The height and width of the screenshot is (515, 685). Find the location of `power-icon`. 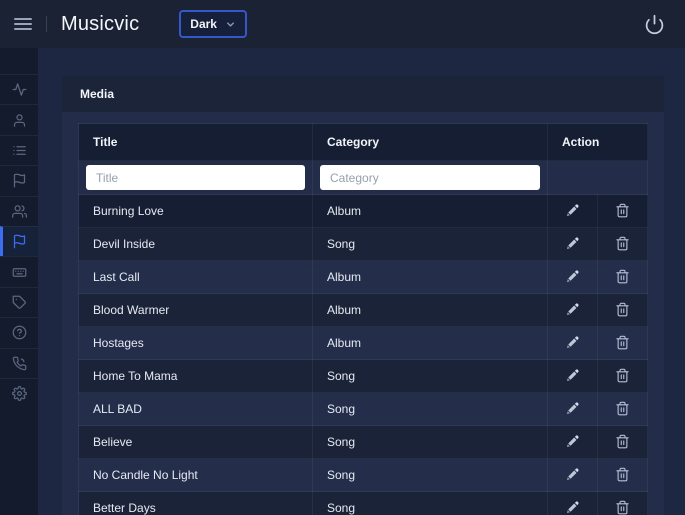

power-icon is located at coordinates (654, 24).